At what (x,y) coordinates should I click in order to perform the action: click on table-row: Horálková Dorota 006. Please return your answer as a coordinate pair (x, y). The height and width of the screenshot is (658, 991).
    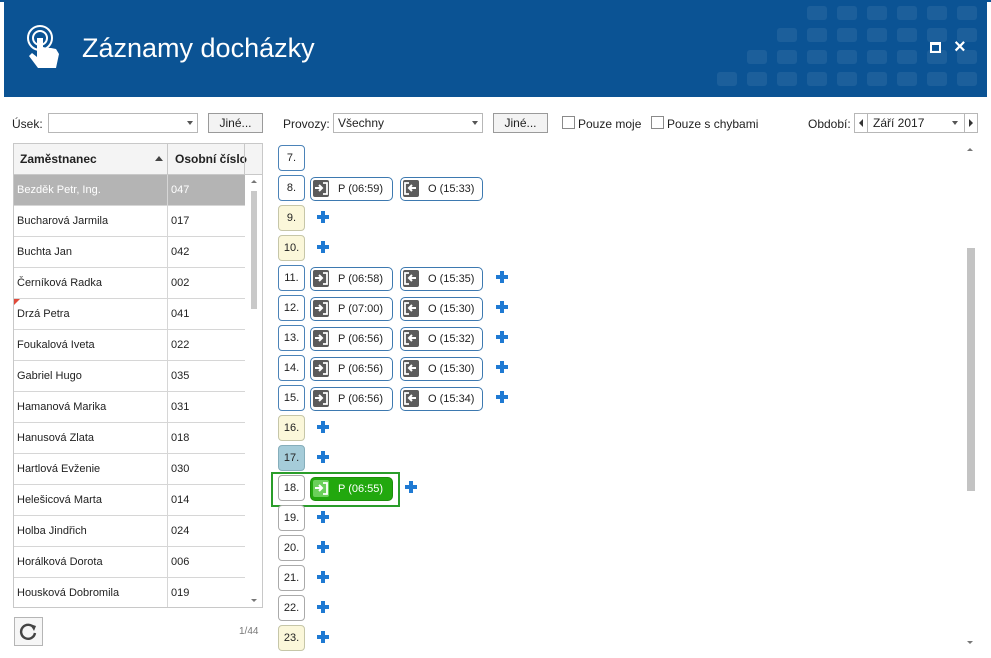
    Looking at the image, I should click on (129, 562).